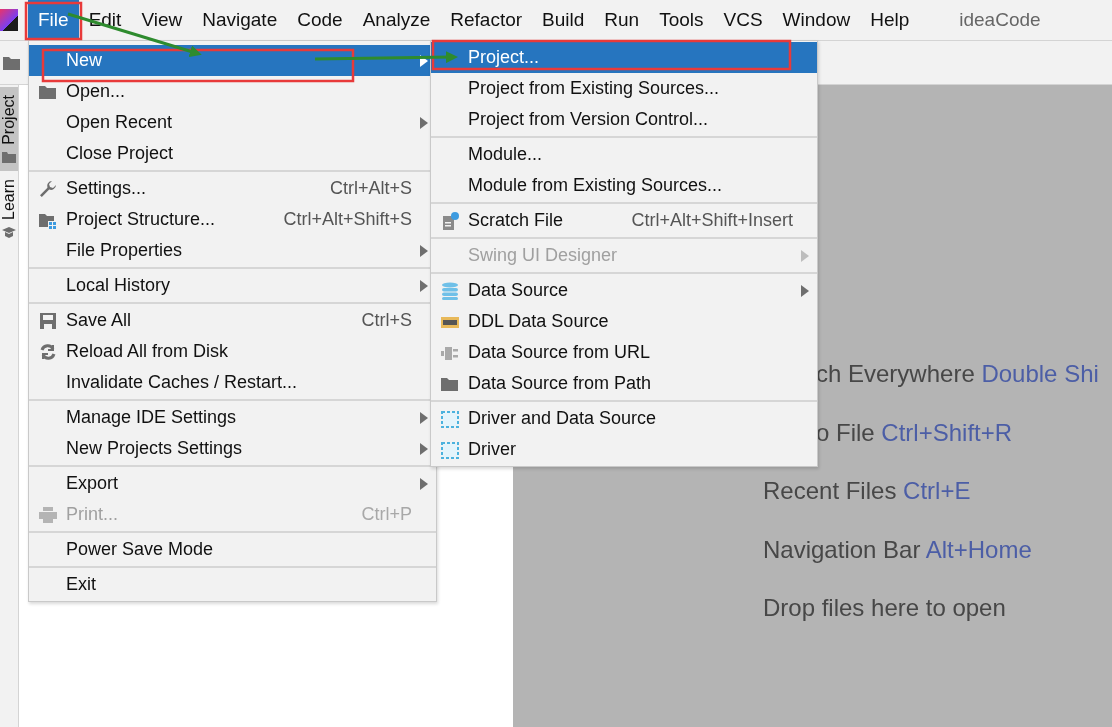 This screenshot has height=727, width=1112. I want to click on printer-icon, so click(47, 514).